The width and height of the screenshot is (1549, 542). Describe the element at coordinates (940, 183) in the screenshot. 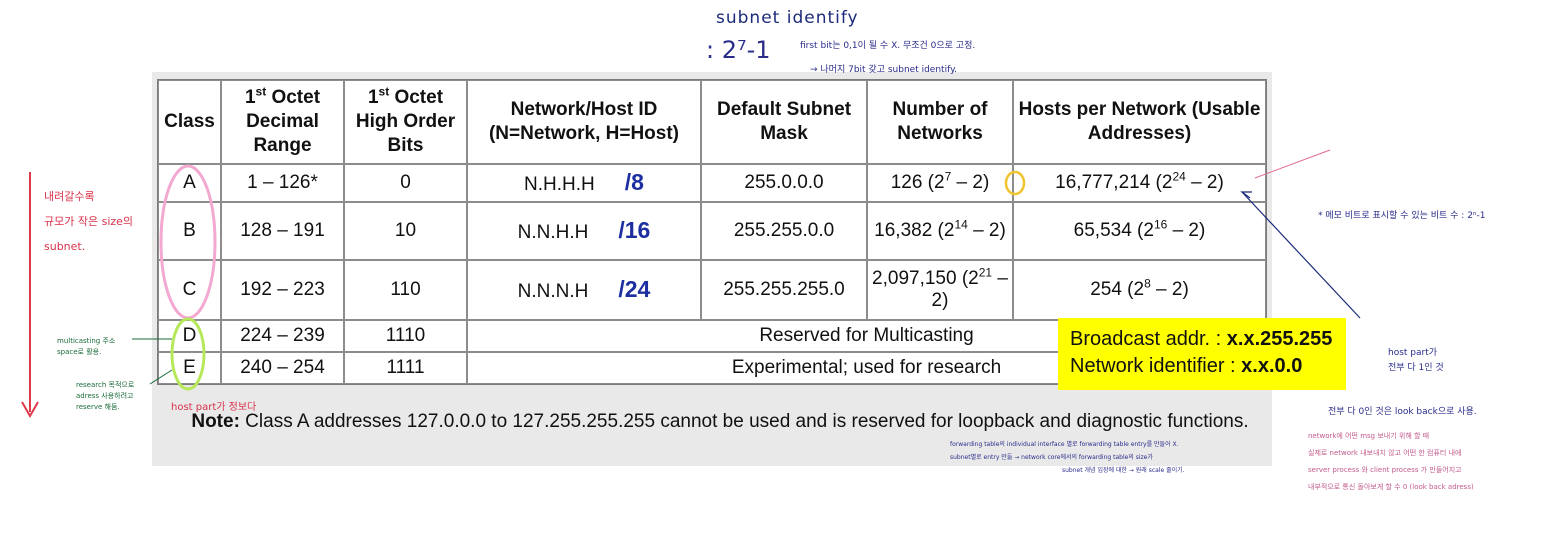

I see `cell-networks: 126 (27 – 2)` at that location.